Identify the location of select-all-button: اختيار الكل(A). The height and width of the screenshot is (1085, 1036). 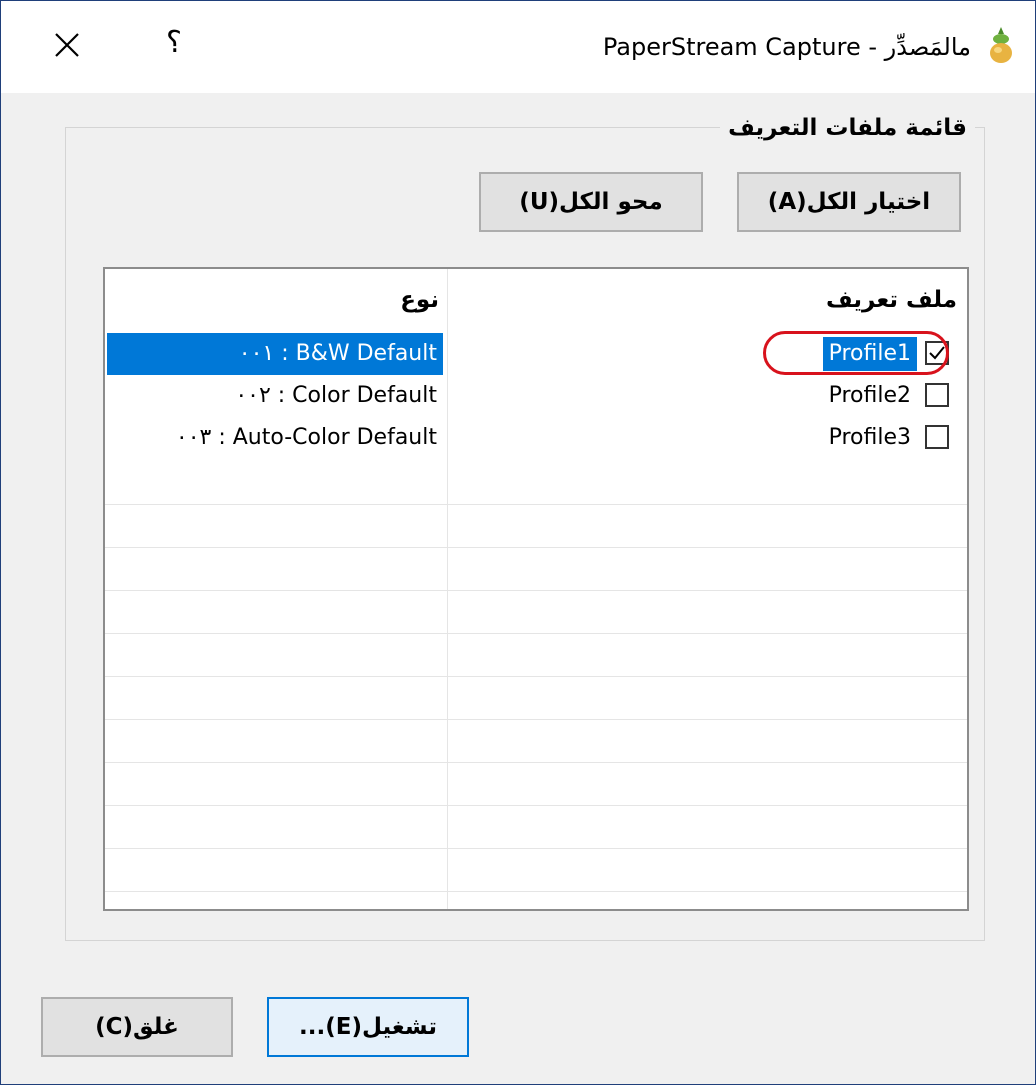
(849, 202).